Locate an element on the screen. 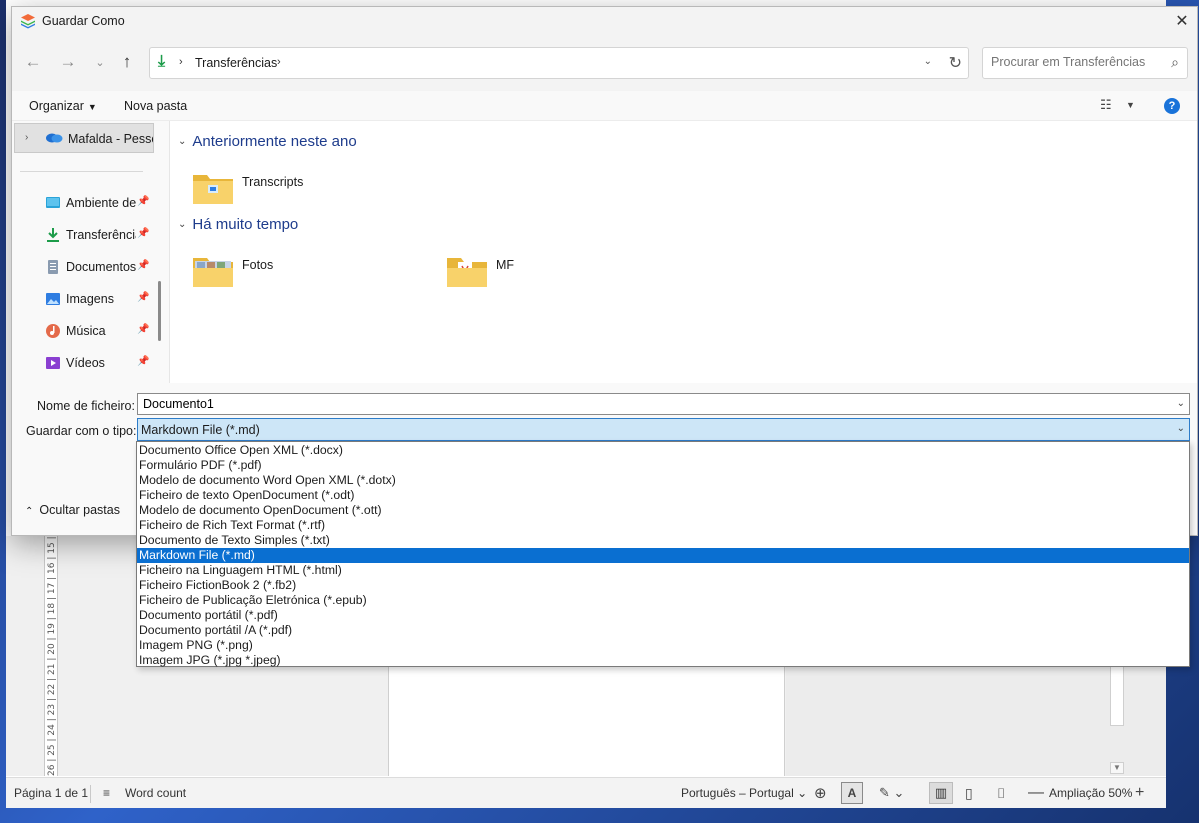  search-box: ⌕ is located at coordinates (1085, 63).